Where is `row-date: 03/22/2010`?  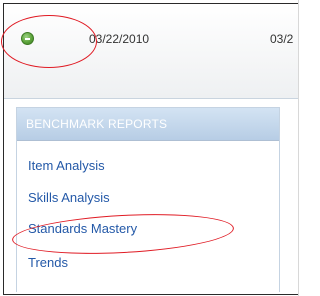
row-date: 03/22/2010 is located at coordinates (119, 39).